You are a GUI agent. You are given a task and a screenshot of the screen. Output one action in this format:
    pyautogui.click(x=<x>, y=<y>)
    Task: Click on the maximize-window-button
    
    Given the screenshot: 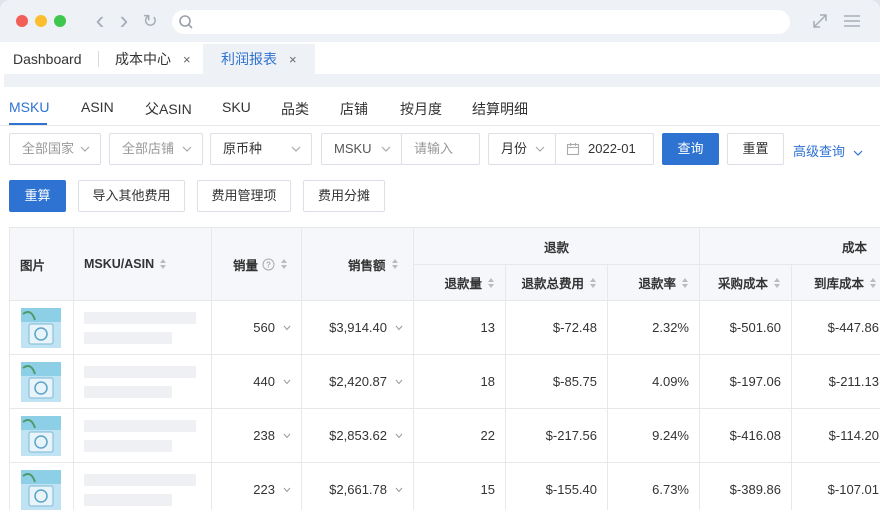 What is the action you would take?
    pyautogui.click(x=60, y=21)
    